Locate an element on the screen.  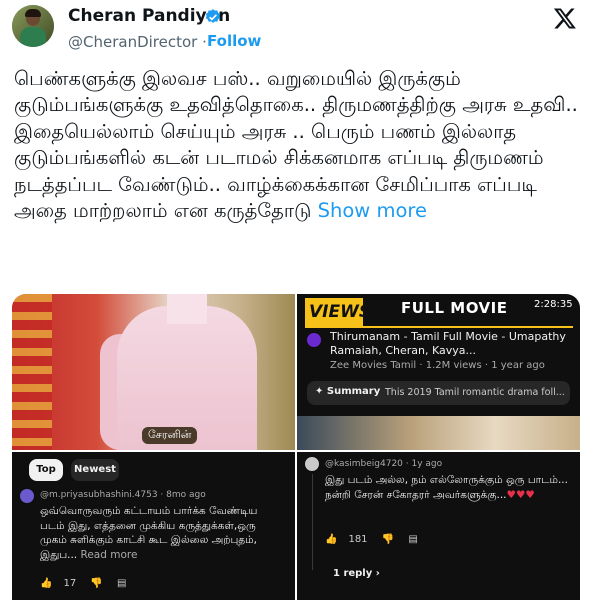
video-duration: 2:28:35 is located at coordinates (553, 304).